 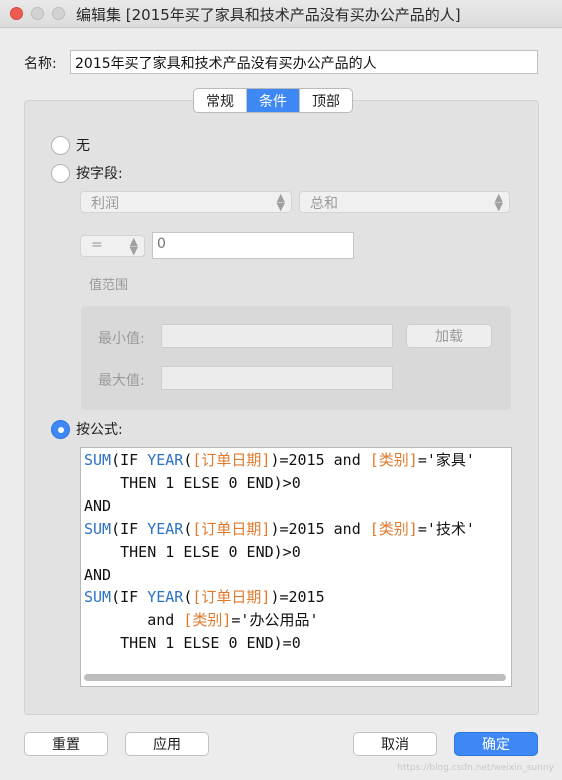 I want to click on name-label: 名称:, so click(x=40, y=64).